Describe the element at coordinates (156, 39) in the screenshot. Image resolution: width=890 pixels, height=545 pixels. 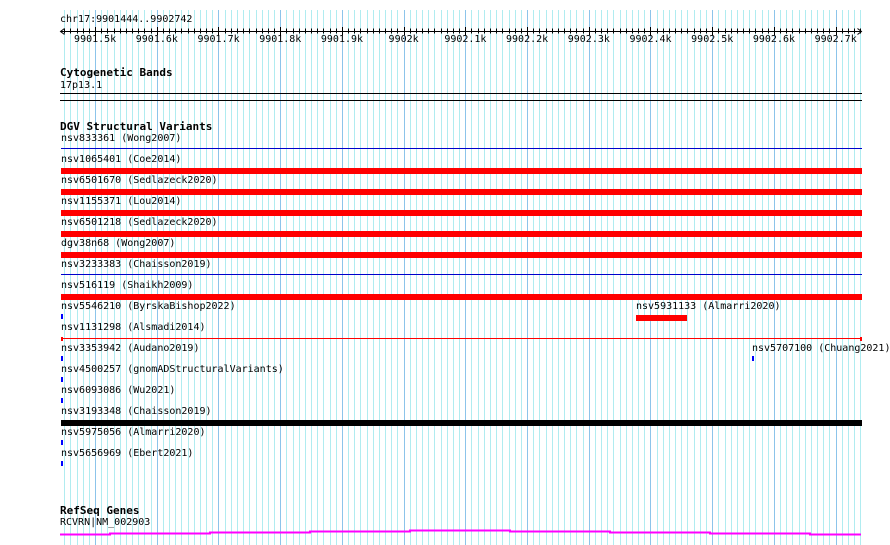
I see `ruler-tick-label: 9901.6k` at that location.